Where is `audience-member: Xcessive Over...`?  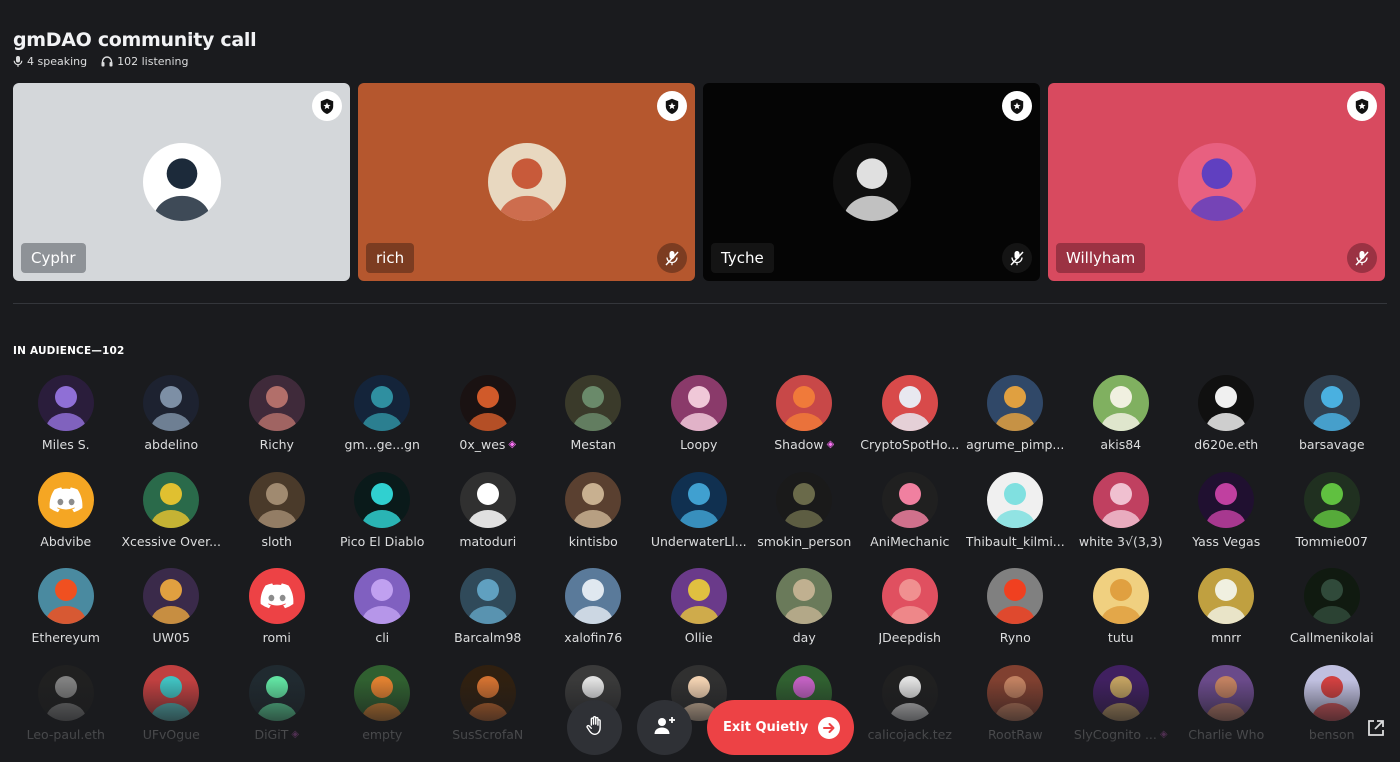
audience-member: Xcessive Over... is located at coordinates (172, 520).